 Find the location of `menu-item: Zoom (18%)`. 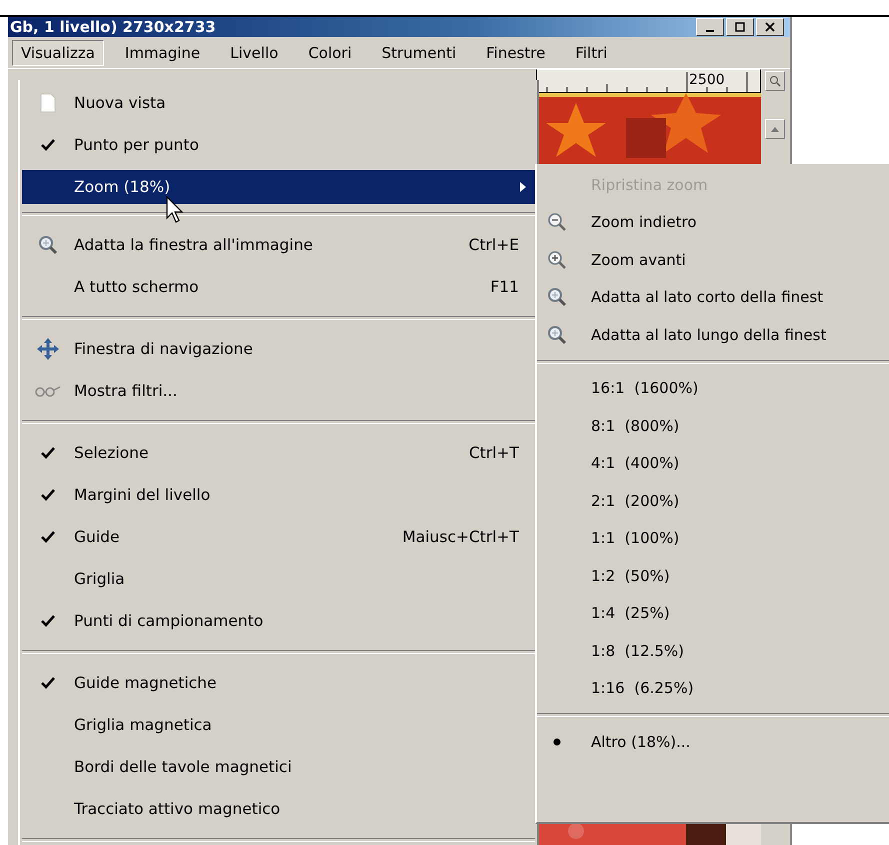

menu-item: Zoom (18%) is located at coordinates (278, 187).